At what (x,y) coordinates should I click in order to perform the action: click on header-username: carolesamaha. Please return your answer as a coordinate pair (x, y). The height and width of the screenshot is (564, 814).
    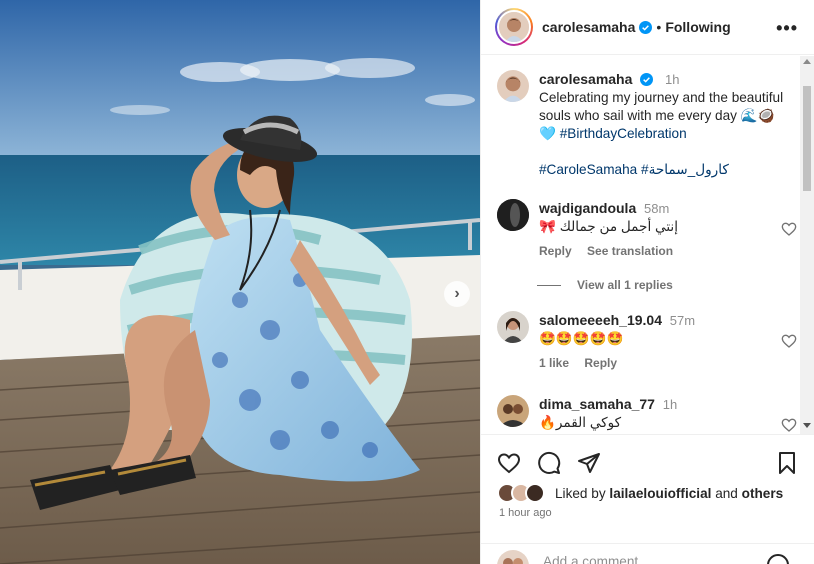
    Looking at the image, I should click on (588, 27).